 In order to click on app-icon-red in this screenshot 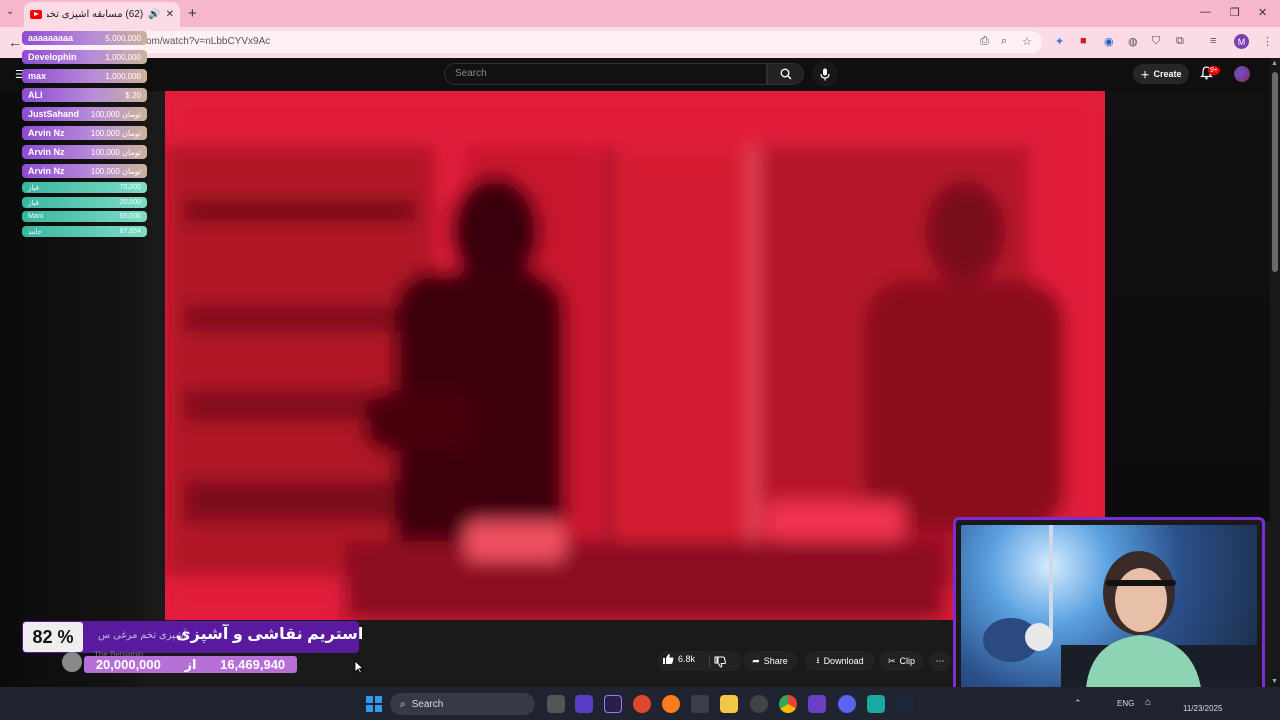, I will do `click(642, 704)`.